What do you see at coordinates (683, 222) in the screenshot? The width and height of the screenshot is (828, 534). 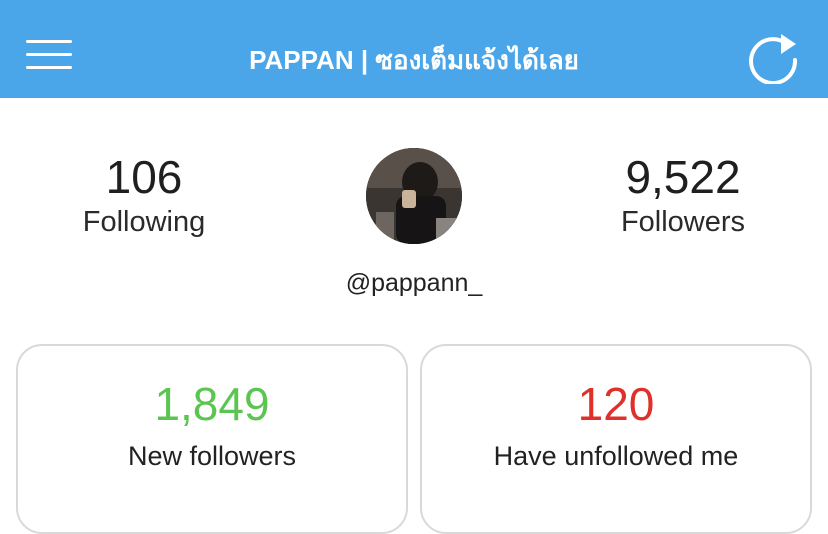 I see `followers-label: Followers` at bounding box center [683, 222].